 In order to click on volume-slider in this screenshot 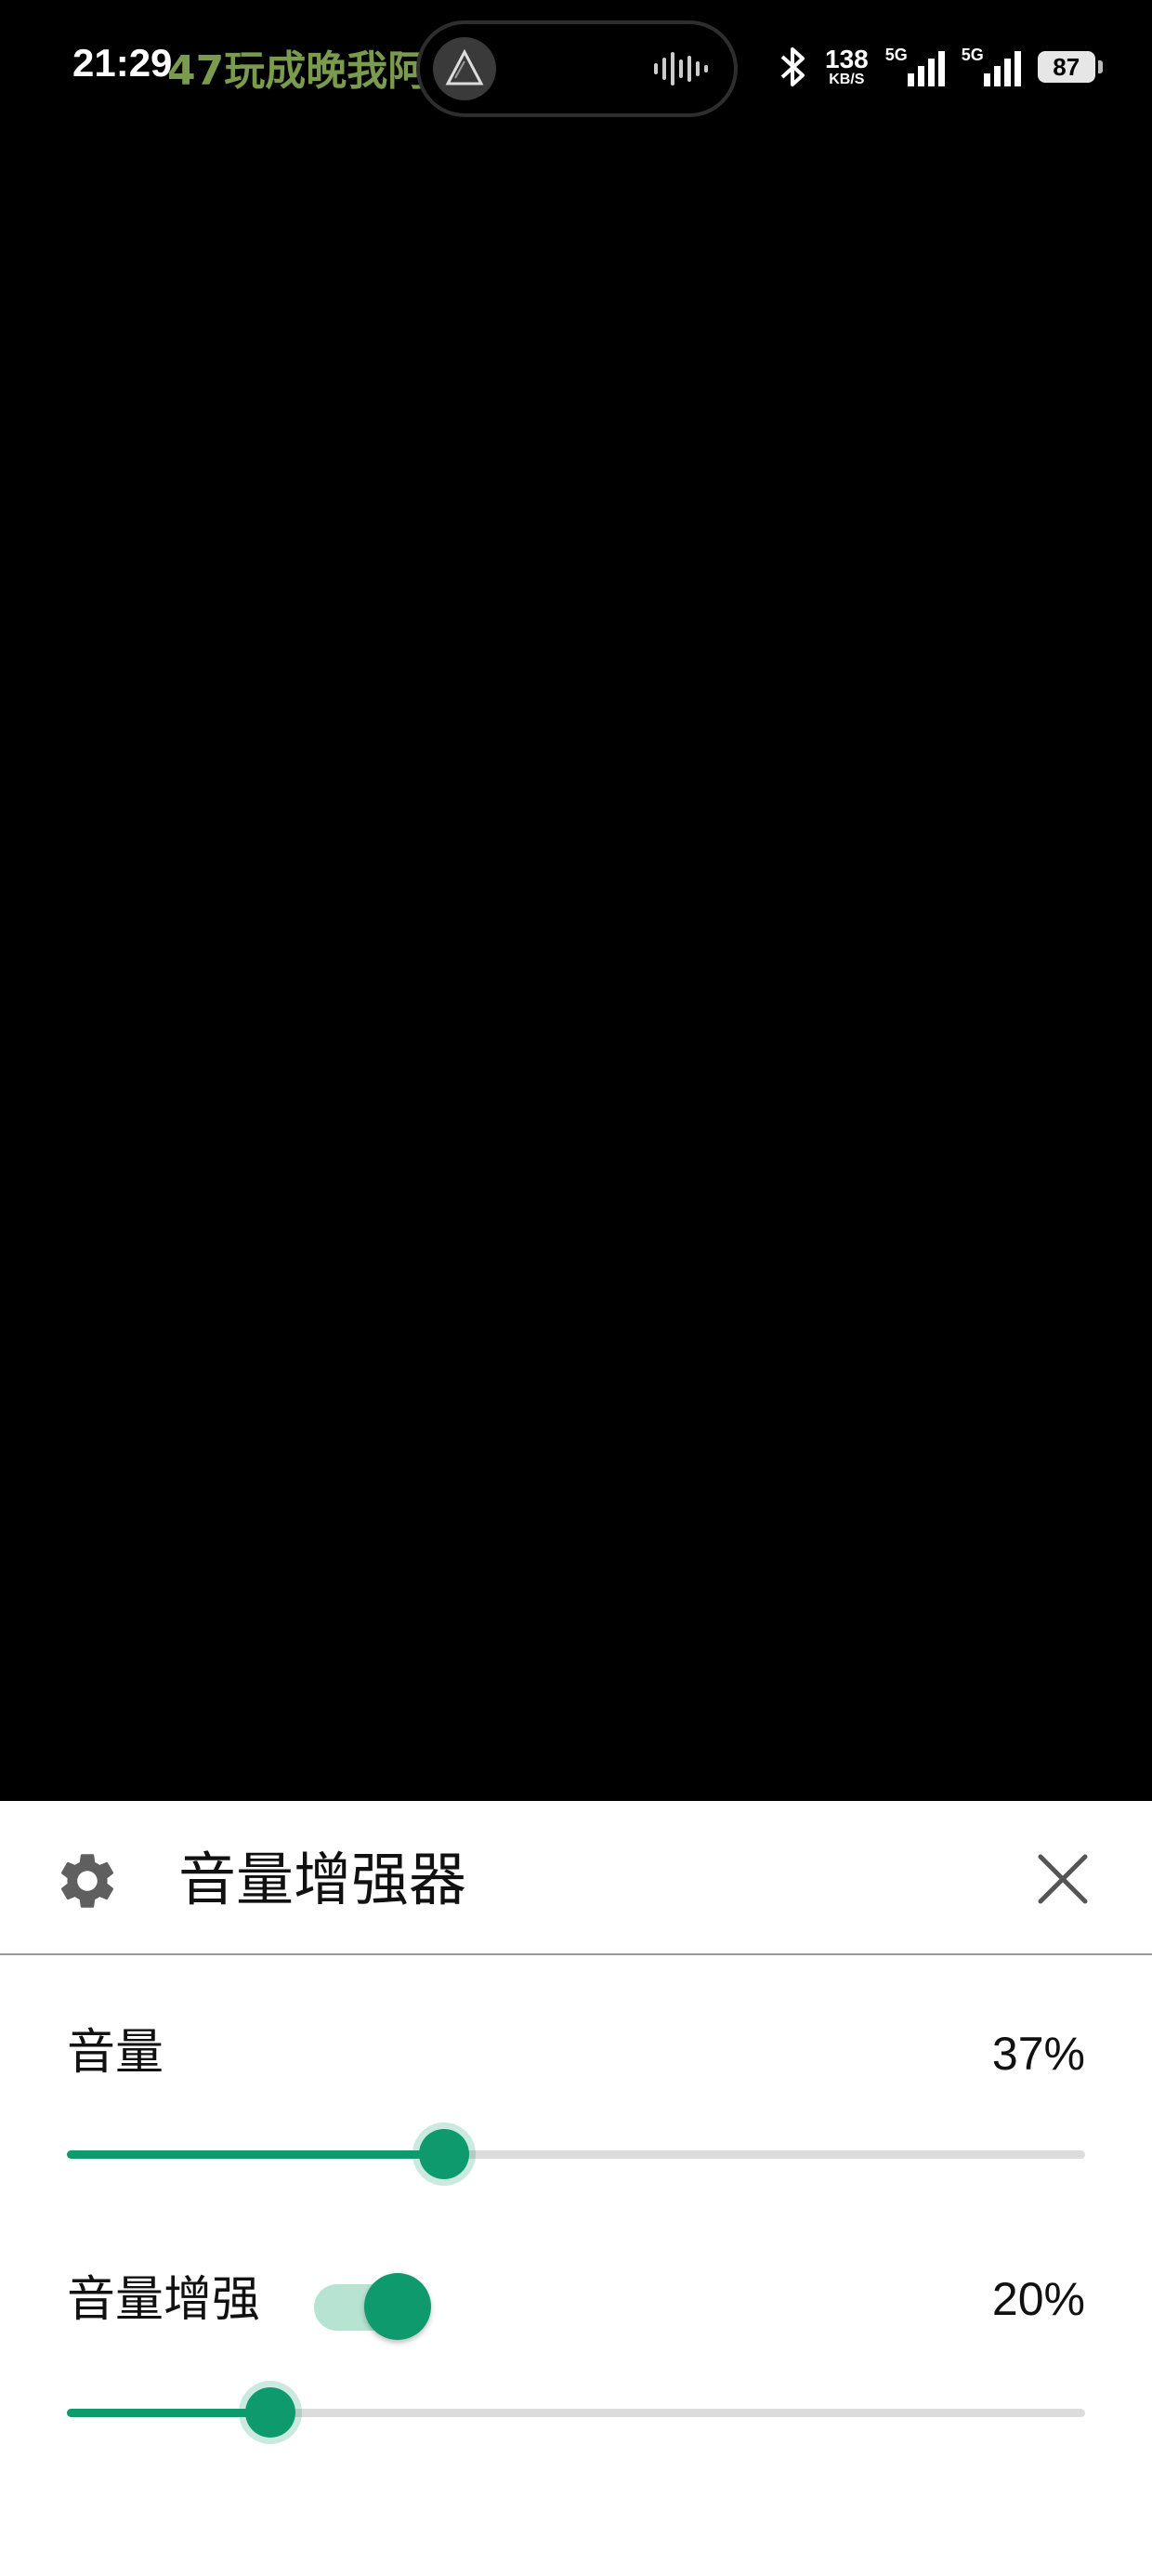, I will do `click(576, 2154)`.